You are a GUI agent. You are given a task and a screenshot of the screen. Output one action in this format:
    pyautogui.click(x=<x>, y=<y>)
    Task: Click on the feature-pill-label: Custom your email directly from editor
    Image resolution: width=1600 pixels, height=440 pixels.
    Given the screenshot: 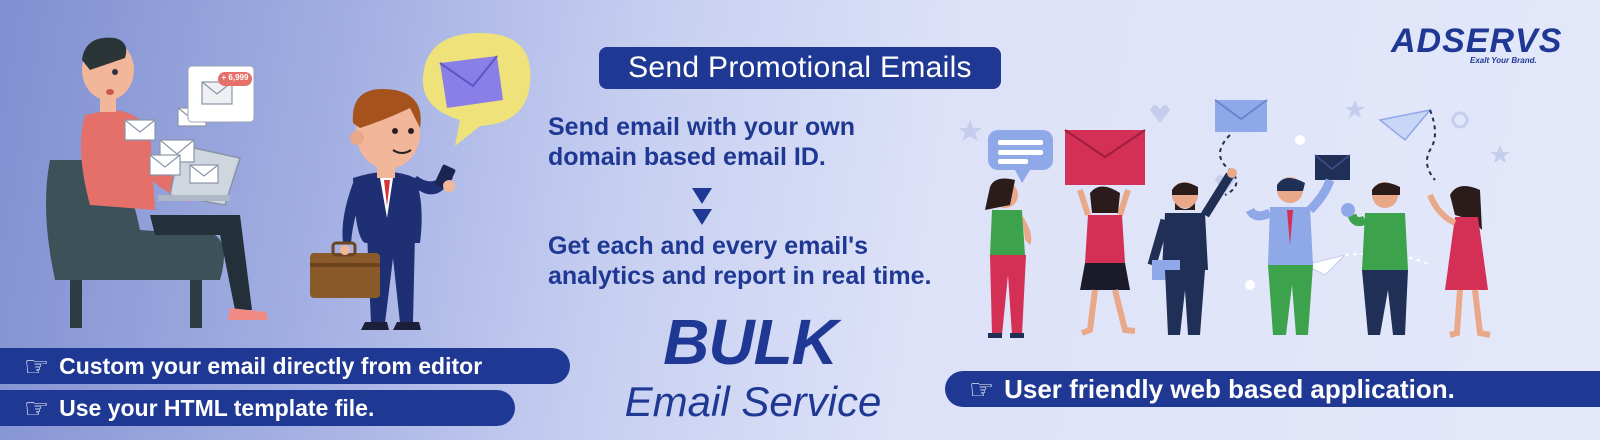 What is the action you would take?
    pyautogui.click(x=271, y=365)
    